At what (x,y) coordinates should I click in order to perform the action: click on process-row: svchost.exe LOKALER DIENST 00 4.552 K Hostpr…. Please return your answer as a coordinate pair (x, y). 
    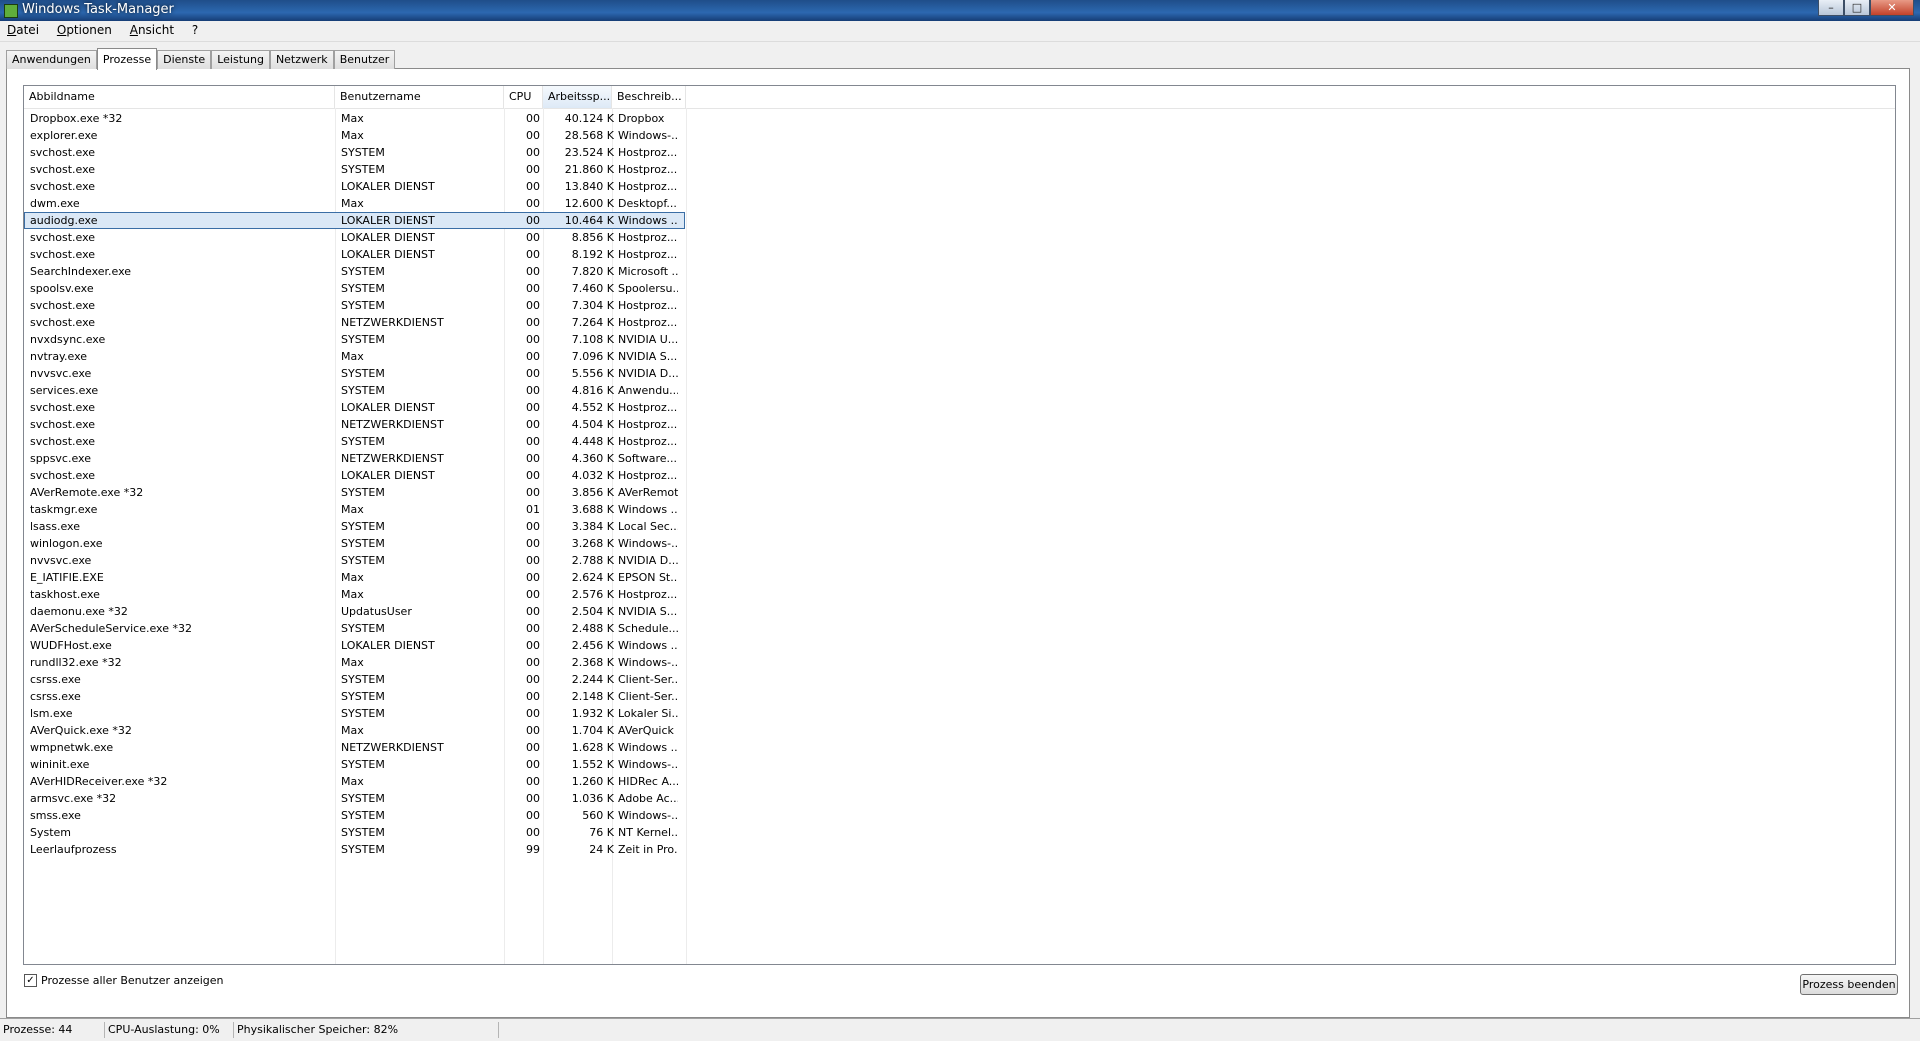
    Looking at the image, I should click on (959, 407).